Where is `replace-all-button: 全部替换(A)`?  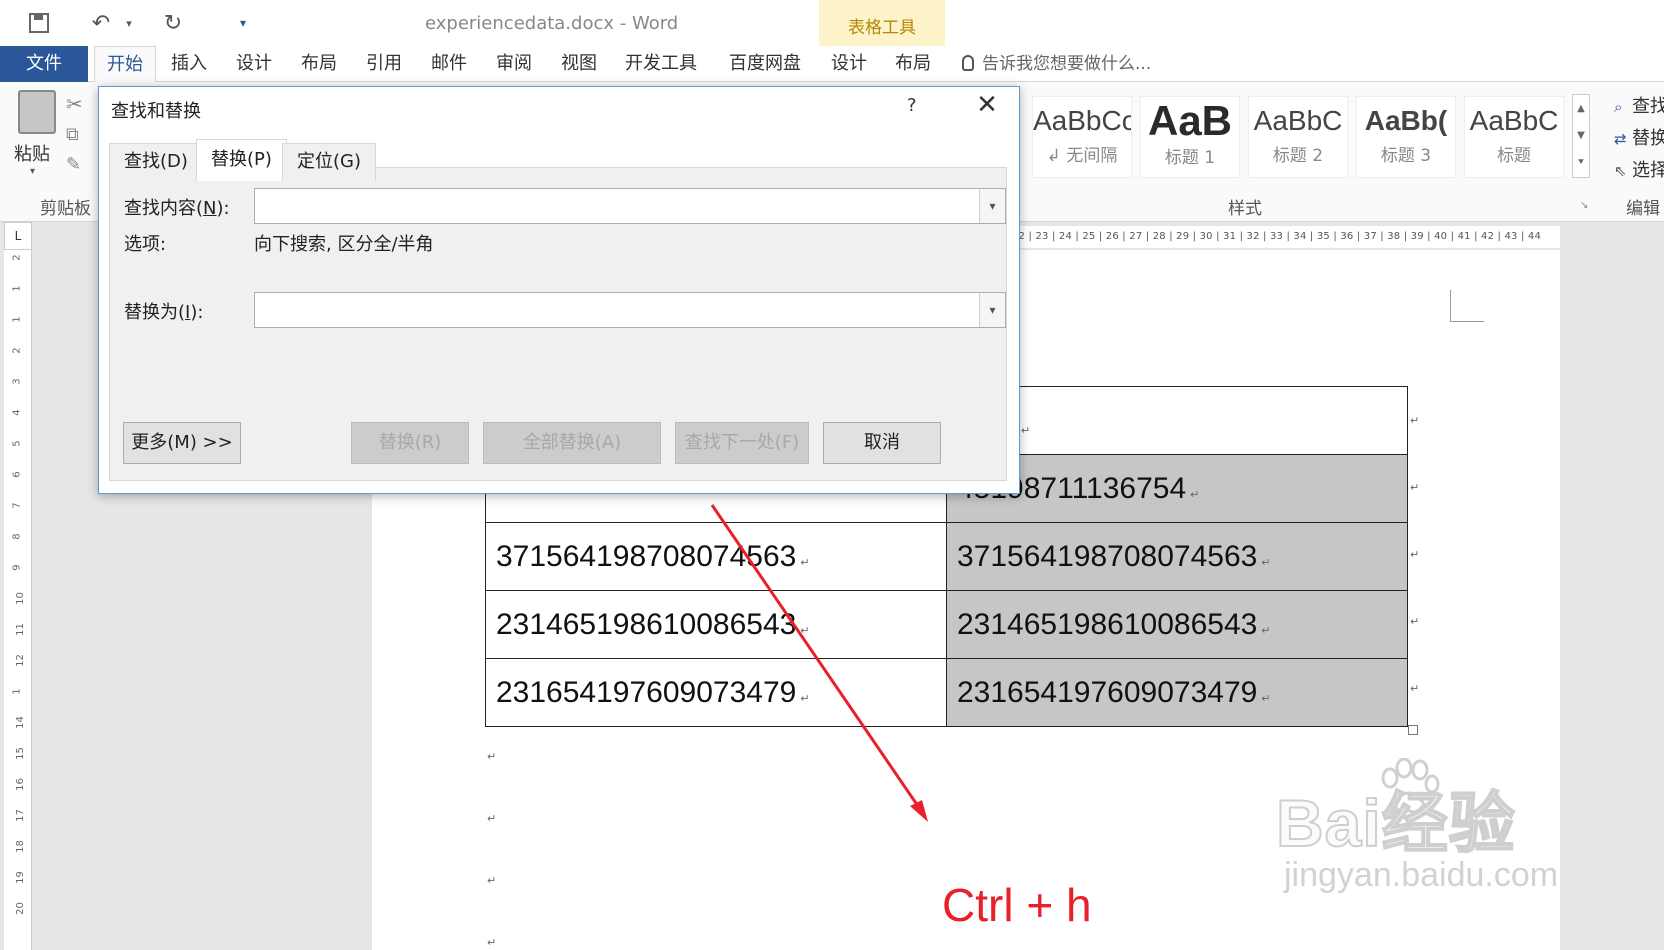
replace-all-button: 全部替换(A) is located at coordinates (572, 443).